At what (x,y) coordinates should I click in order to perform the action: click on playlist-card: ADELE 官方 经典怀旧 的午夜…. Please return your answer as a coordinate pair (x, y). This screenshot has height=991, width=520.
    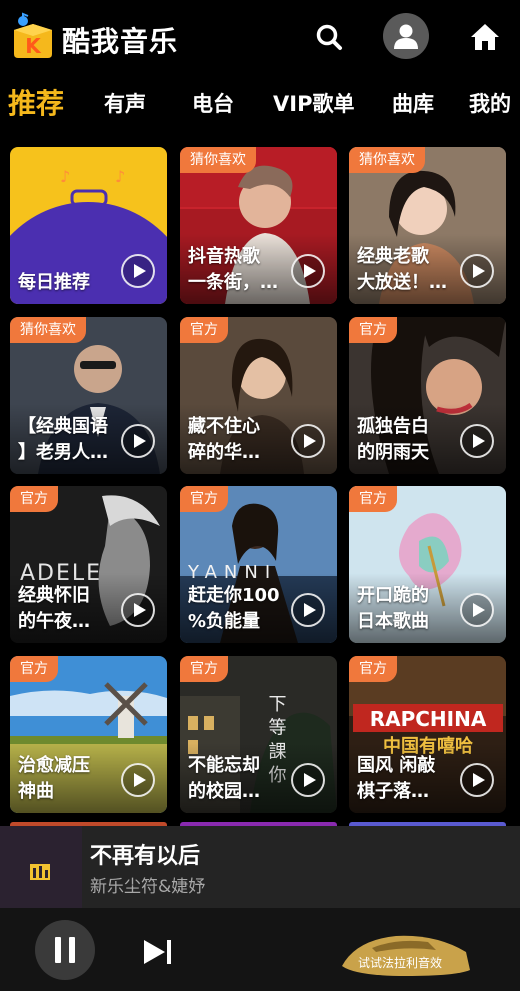
    Looking at the image, I should click on (88, 564).